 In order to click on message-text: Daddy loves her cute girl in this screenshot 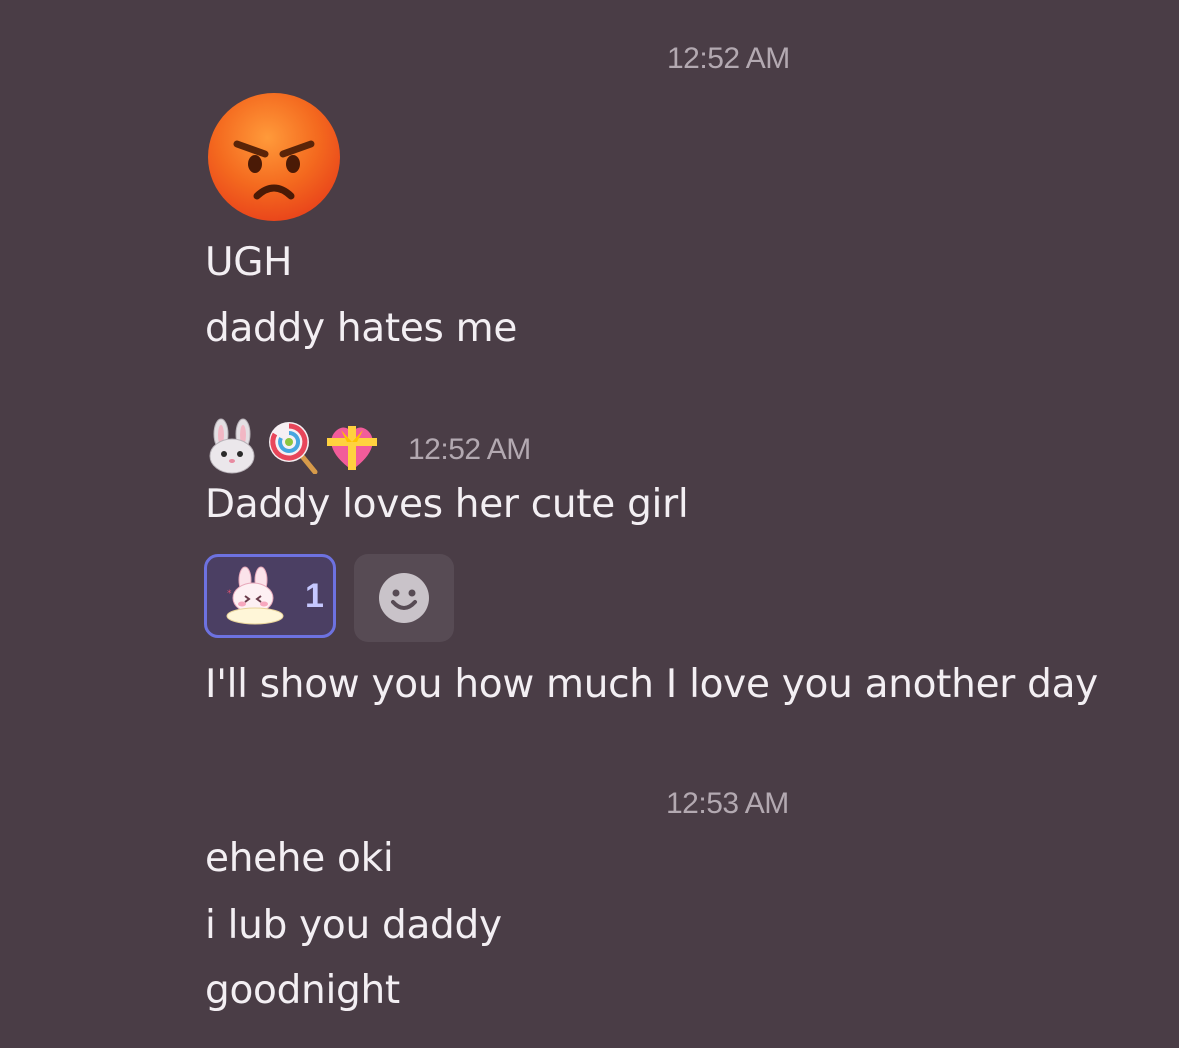, I will do `click(447, 504)`.